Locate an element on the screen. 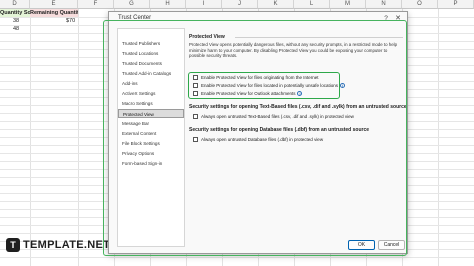  cell-value: 48 is located at coordinates (16, 29).